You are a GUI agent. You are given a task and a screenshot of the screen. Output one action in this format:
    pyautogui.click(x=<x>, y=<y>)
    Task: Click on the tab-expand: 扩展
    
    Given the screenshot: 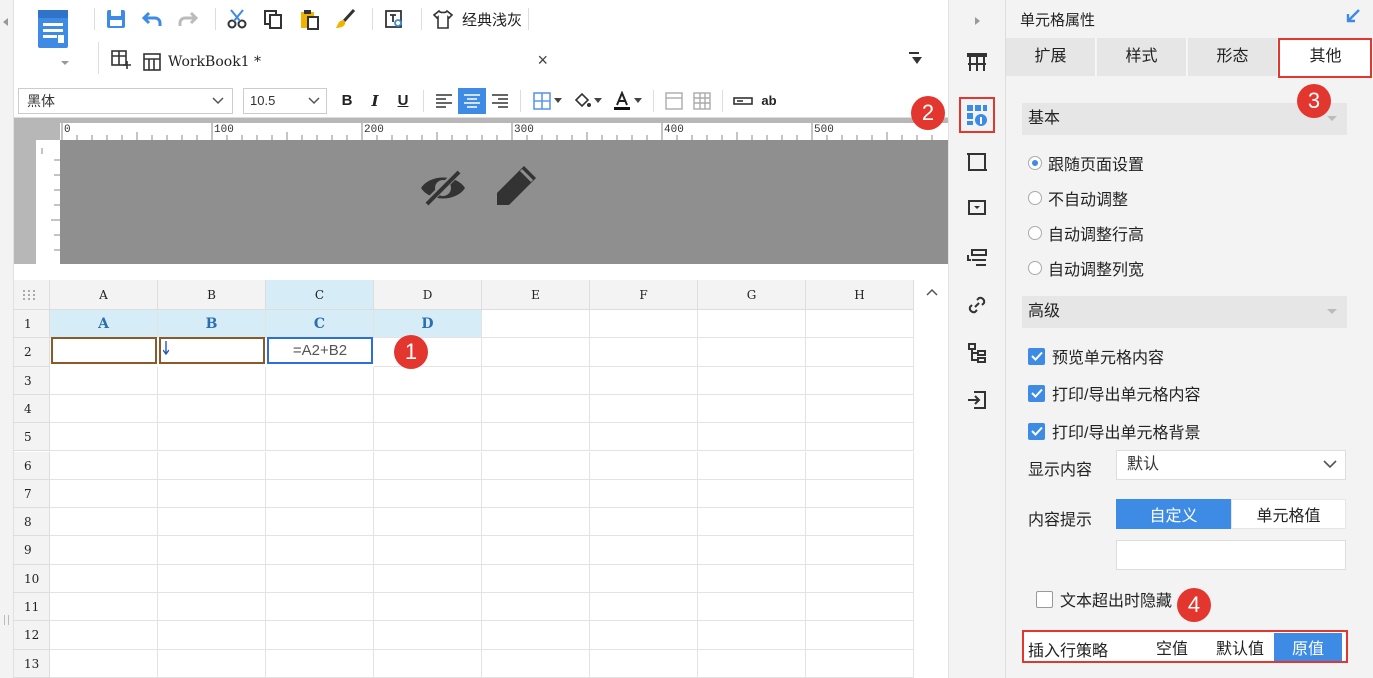 What is the action you would take?
    pyautogui.click(x=1051, y=57)
    